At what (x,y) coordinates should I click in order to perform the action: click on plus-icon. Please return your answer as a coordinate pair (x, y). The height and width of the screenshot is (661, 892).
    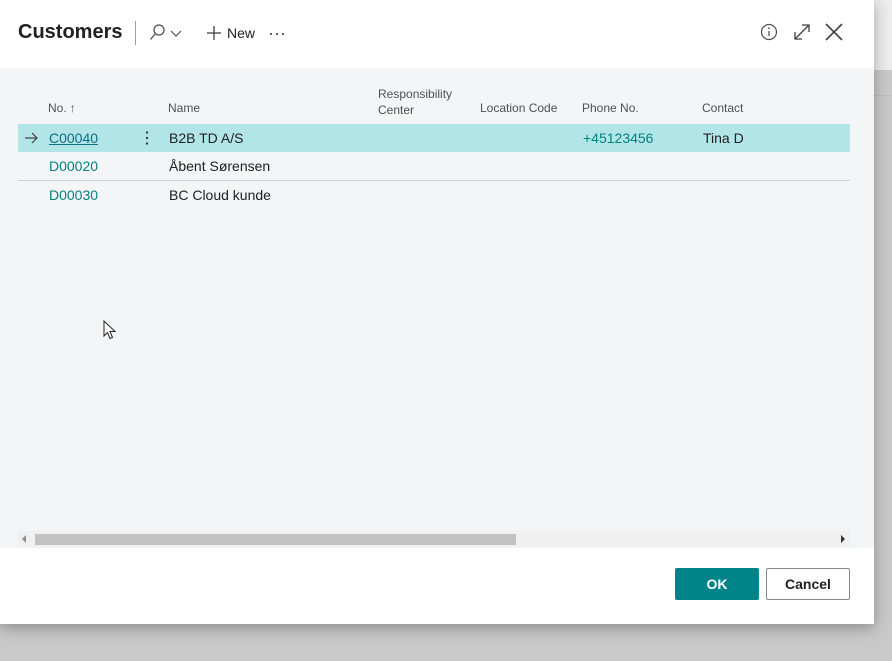
    Looking at the image, I should click on (214, 33).